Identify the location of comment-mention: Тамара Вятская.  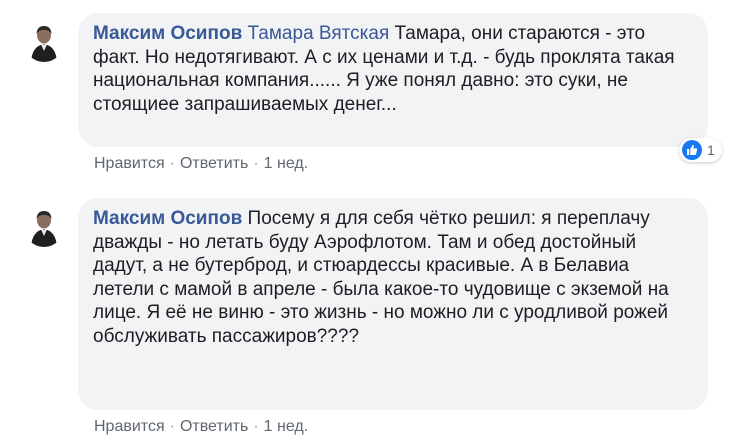
(319, 33).